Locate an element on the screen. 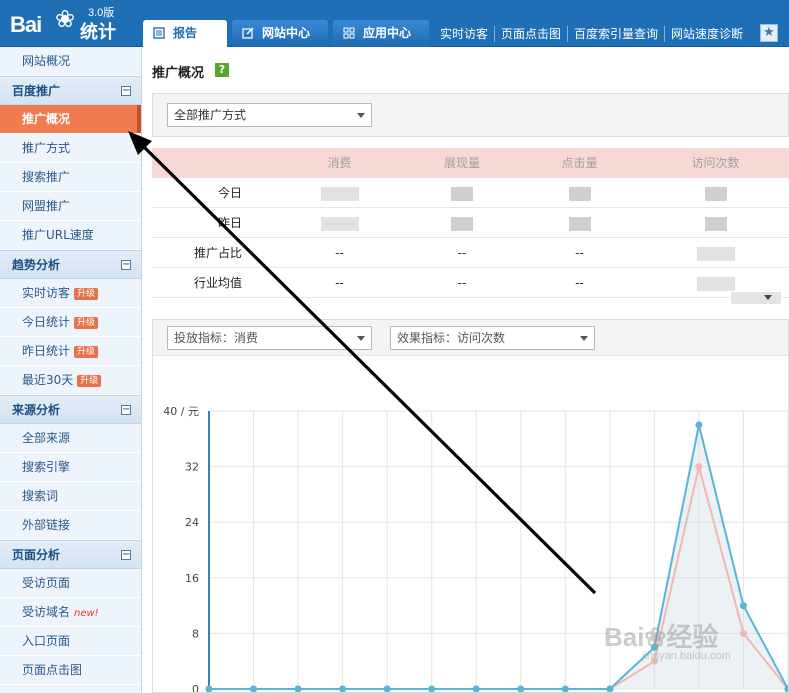  sidebar-group-page: 页面分析 − is located at coordinates (70, 554).